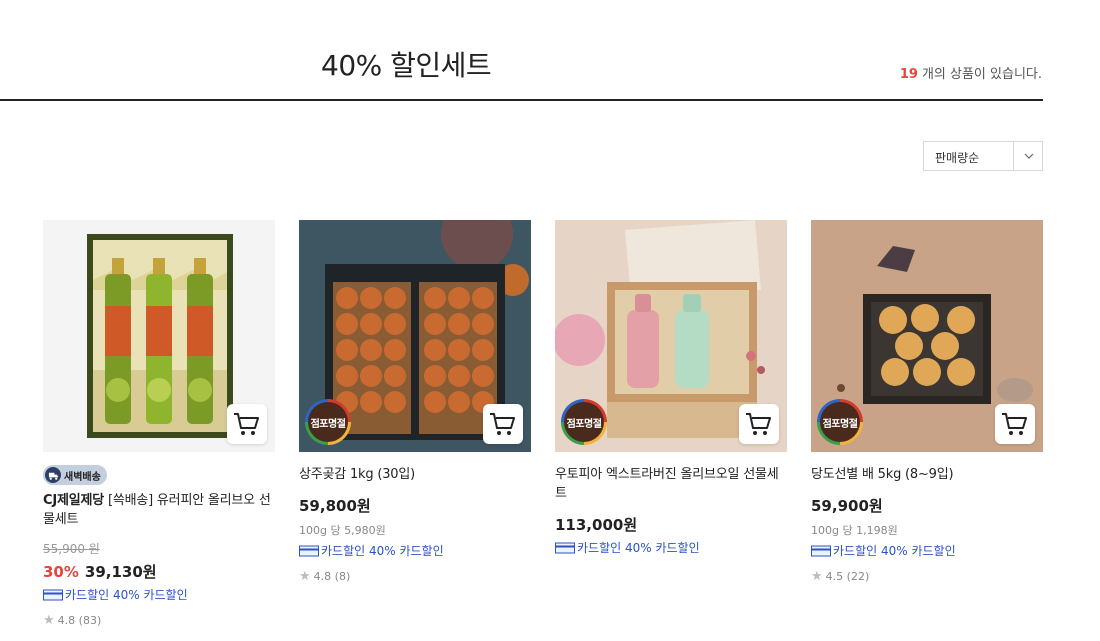 This screenshot has width=1100, height=641. What do you see at coordinates (342, 530) in the screenshot?
I see `unit-price: 100g 당 5,980원` at bounding box center [342, 530].